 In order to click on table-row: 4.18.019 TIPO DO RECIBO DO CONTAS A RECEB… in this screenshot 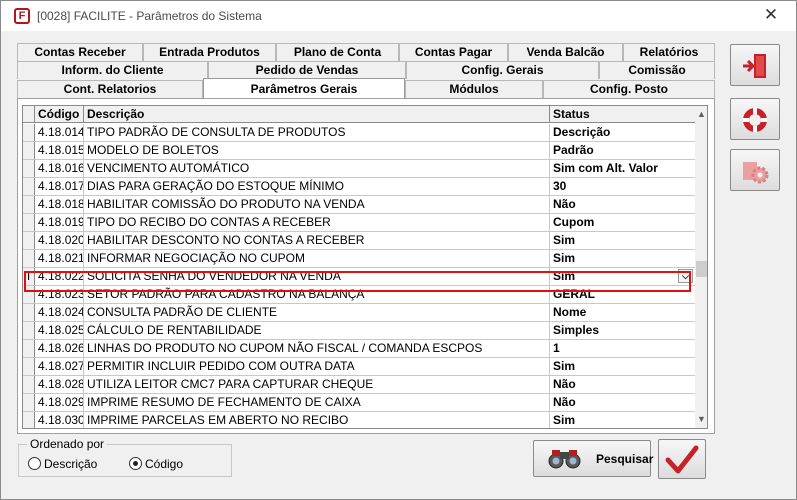, I will do `click(359, 223)`.